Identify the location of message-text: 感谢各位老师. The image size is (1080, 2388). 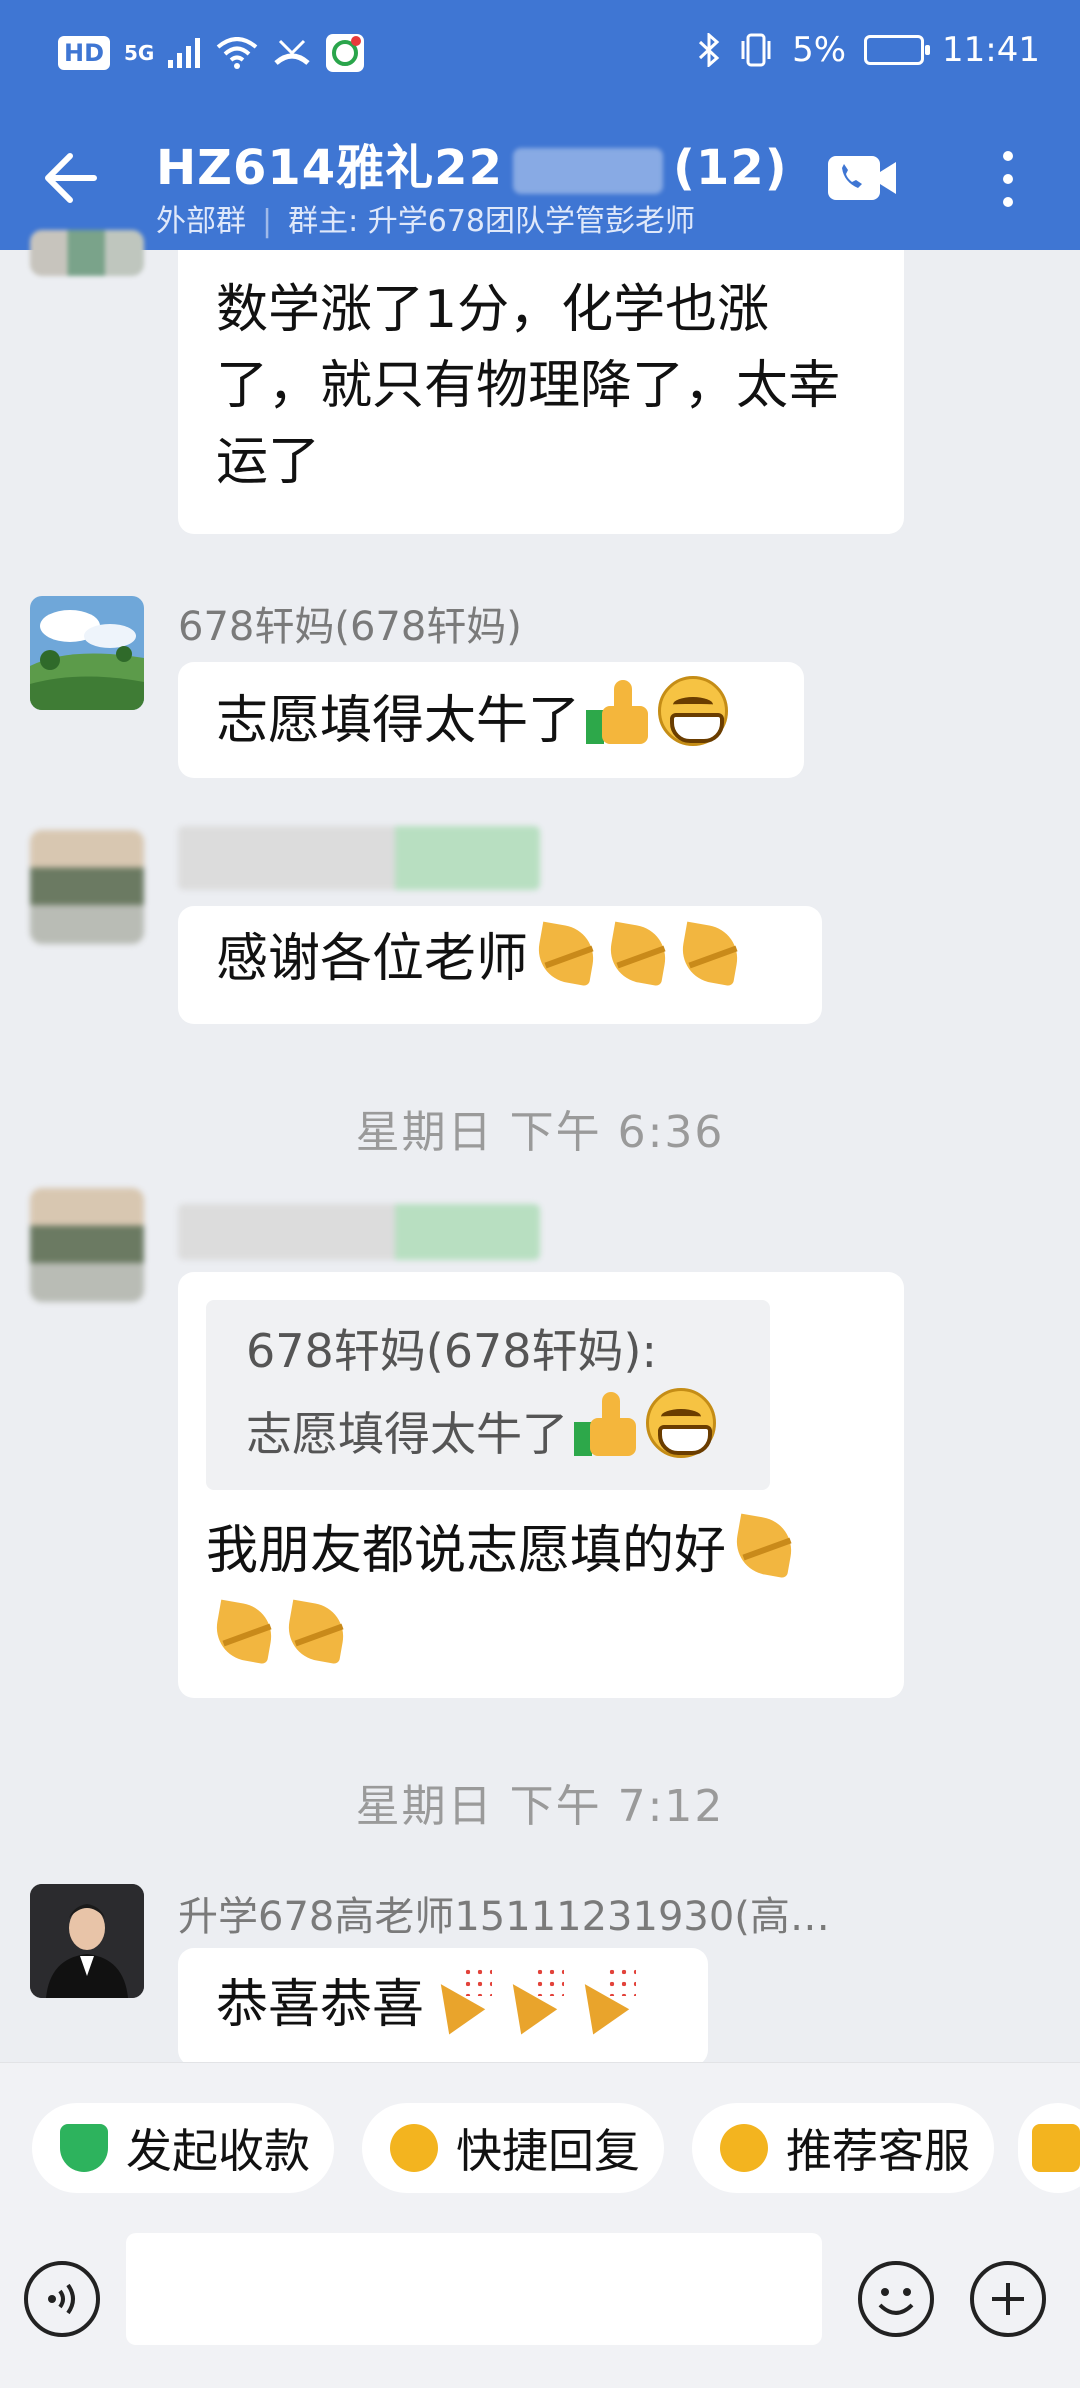
(372, 959).